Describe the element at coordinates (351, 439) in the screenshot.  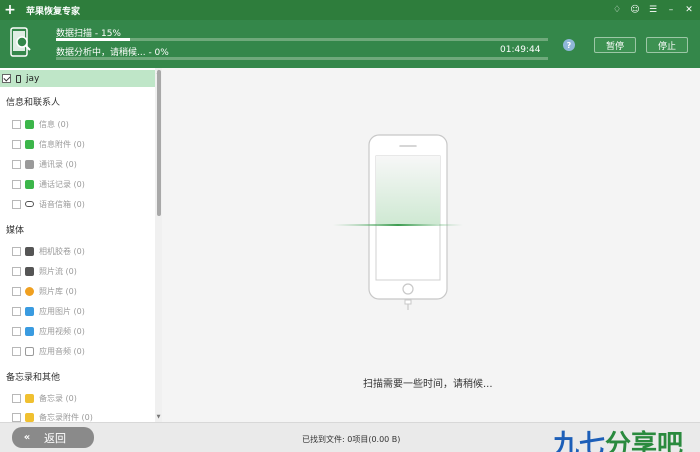
I see `found-files-status: 已找到文件: 0项目(0.00 B)` at that location.